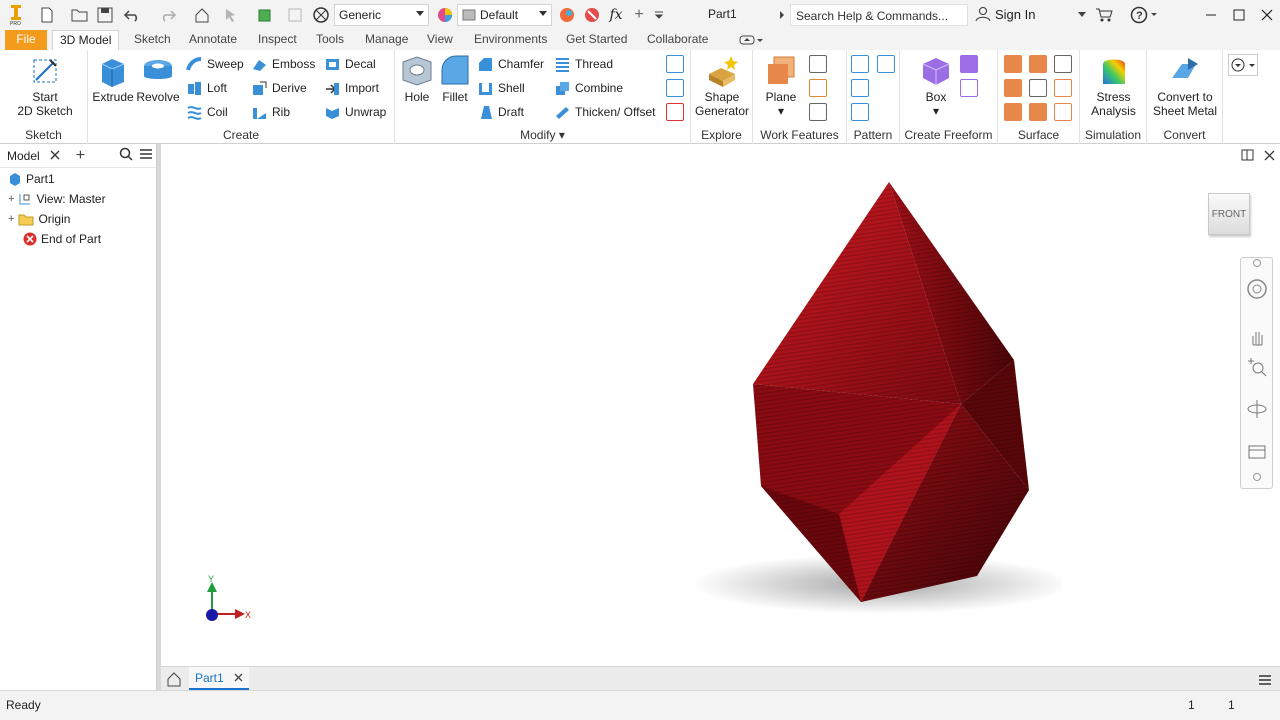  Describe the element at coordinates (1257, 409) in the screenshot. I see `orbit-icon` at that location.